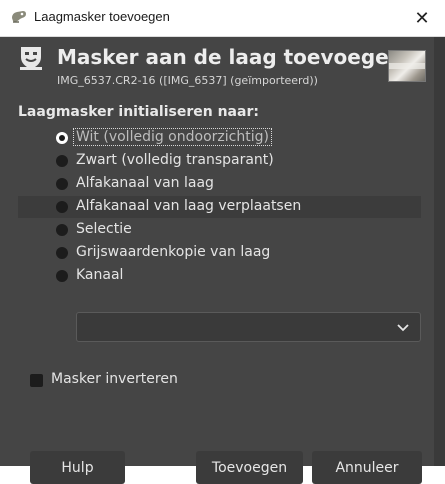  I want to click on invert-mask-label: Masker inverteren, so click(114, 379).